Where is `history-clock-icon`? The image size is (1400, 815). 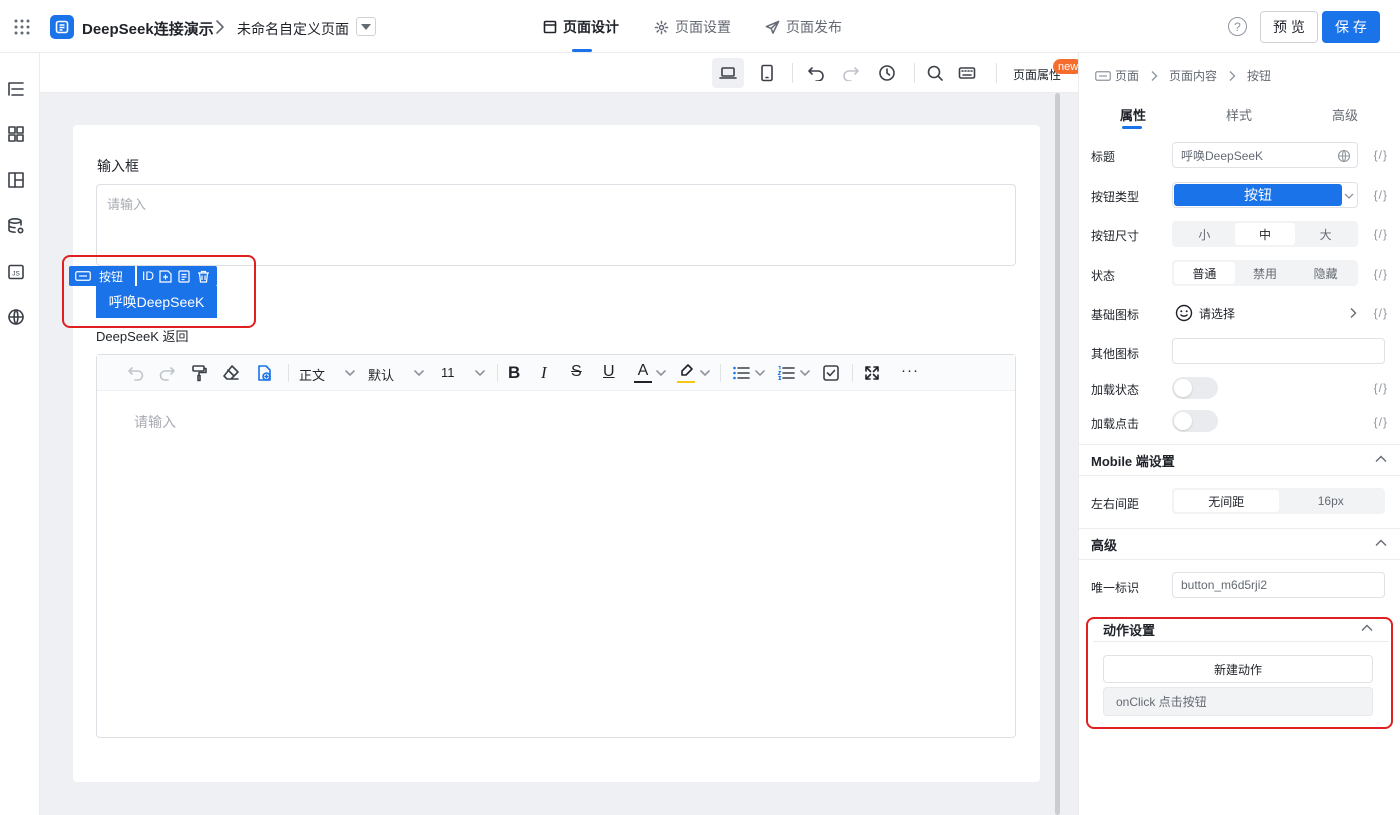
history-clock-icon is located at coordinates (887, 73).